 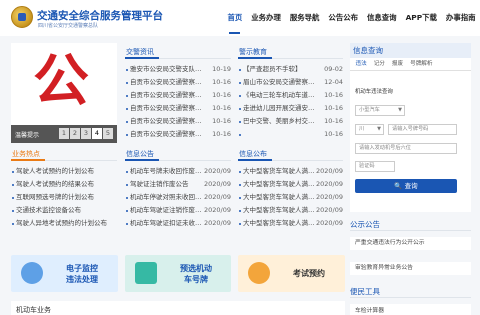 What do you see at coordinates (178, 155) in the screenshot?
I see `panel-header: 信息公告` at bounding box center [178, 155].